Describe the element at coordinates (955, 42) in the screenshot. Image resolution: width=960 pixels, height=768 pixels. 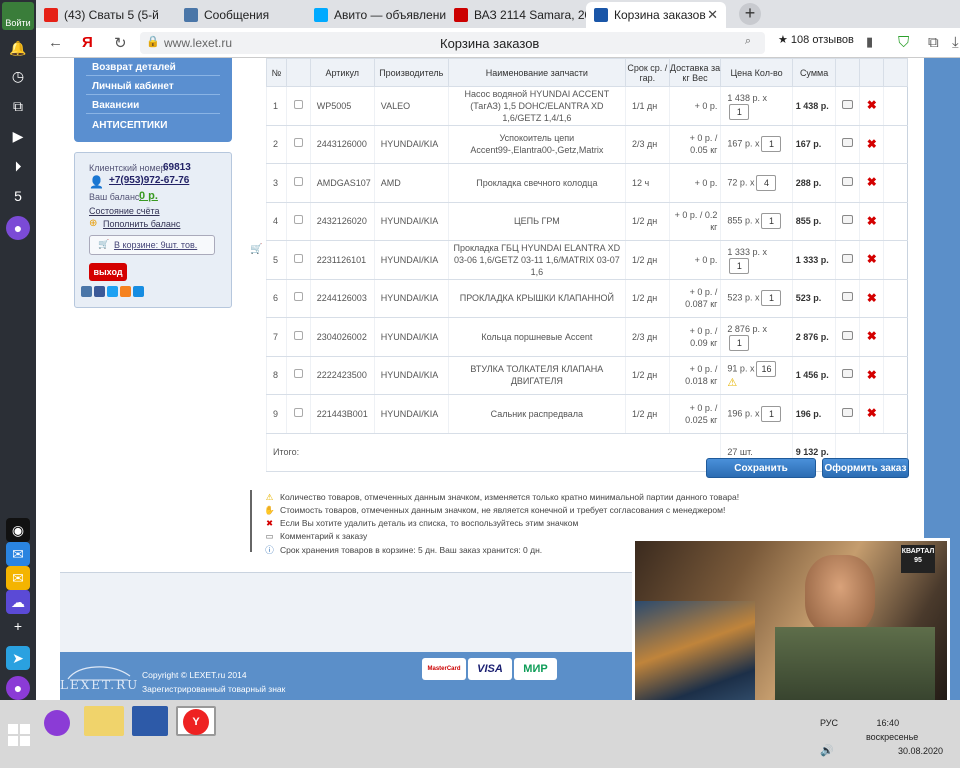
I see `download-icon: ⤓` at that location.